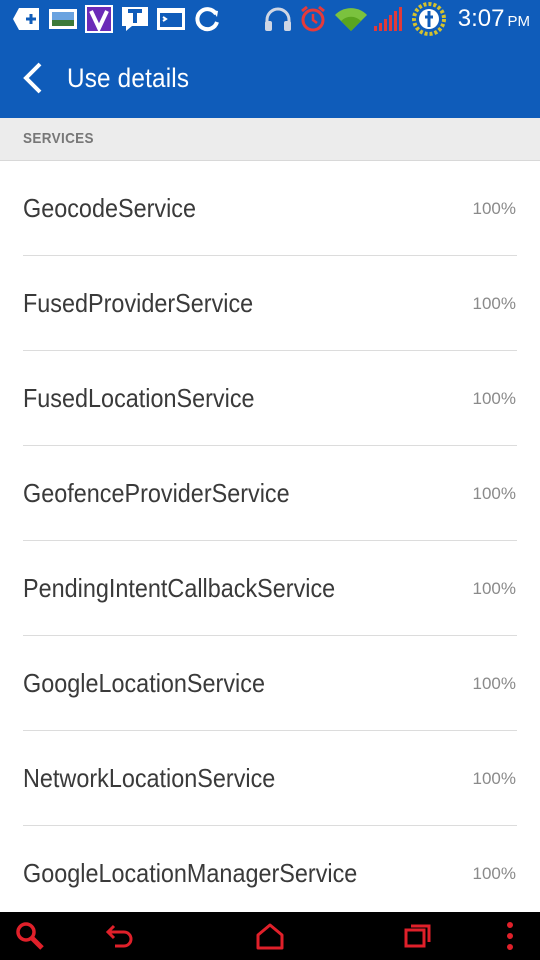  I want to click on gallery-icon, so click(63, 19).